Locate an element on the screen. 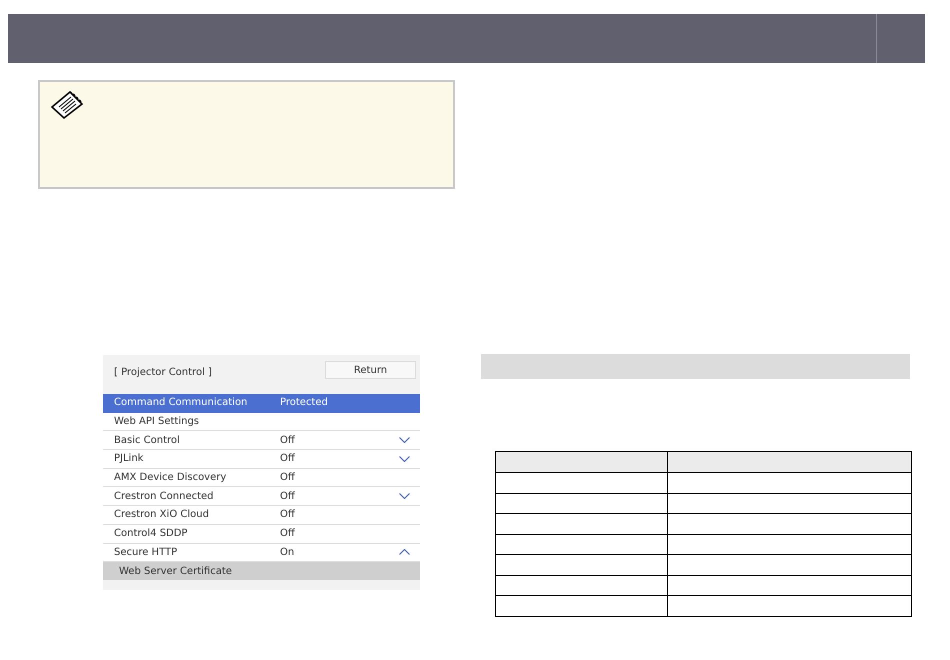 The width and height of the screenshot is (950, 660). setting-label: Control4 SDDP is located at coordinates (151, 534).